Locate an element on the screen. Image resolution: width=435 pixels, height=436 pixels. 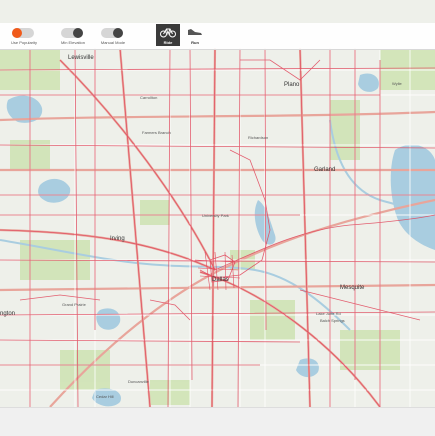
city-label-balch-springs: Balch Springs is located at coordinates (332, 320).